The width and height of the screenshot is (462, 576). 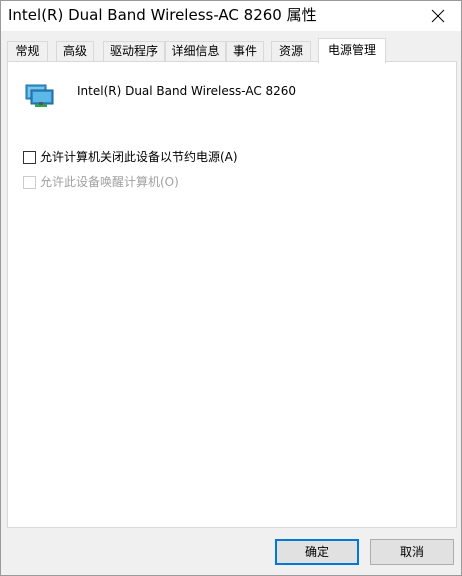 I want to click on window-title: Intel(R) Dual Band Wireless-AC 8260 属性, so click(x=162, y=15).